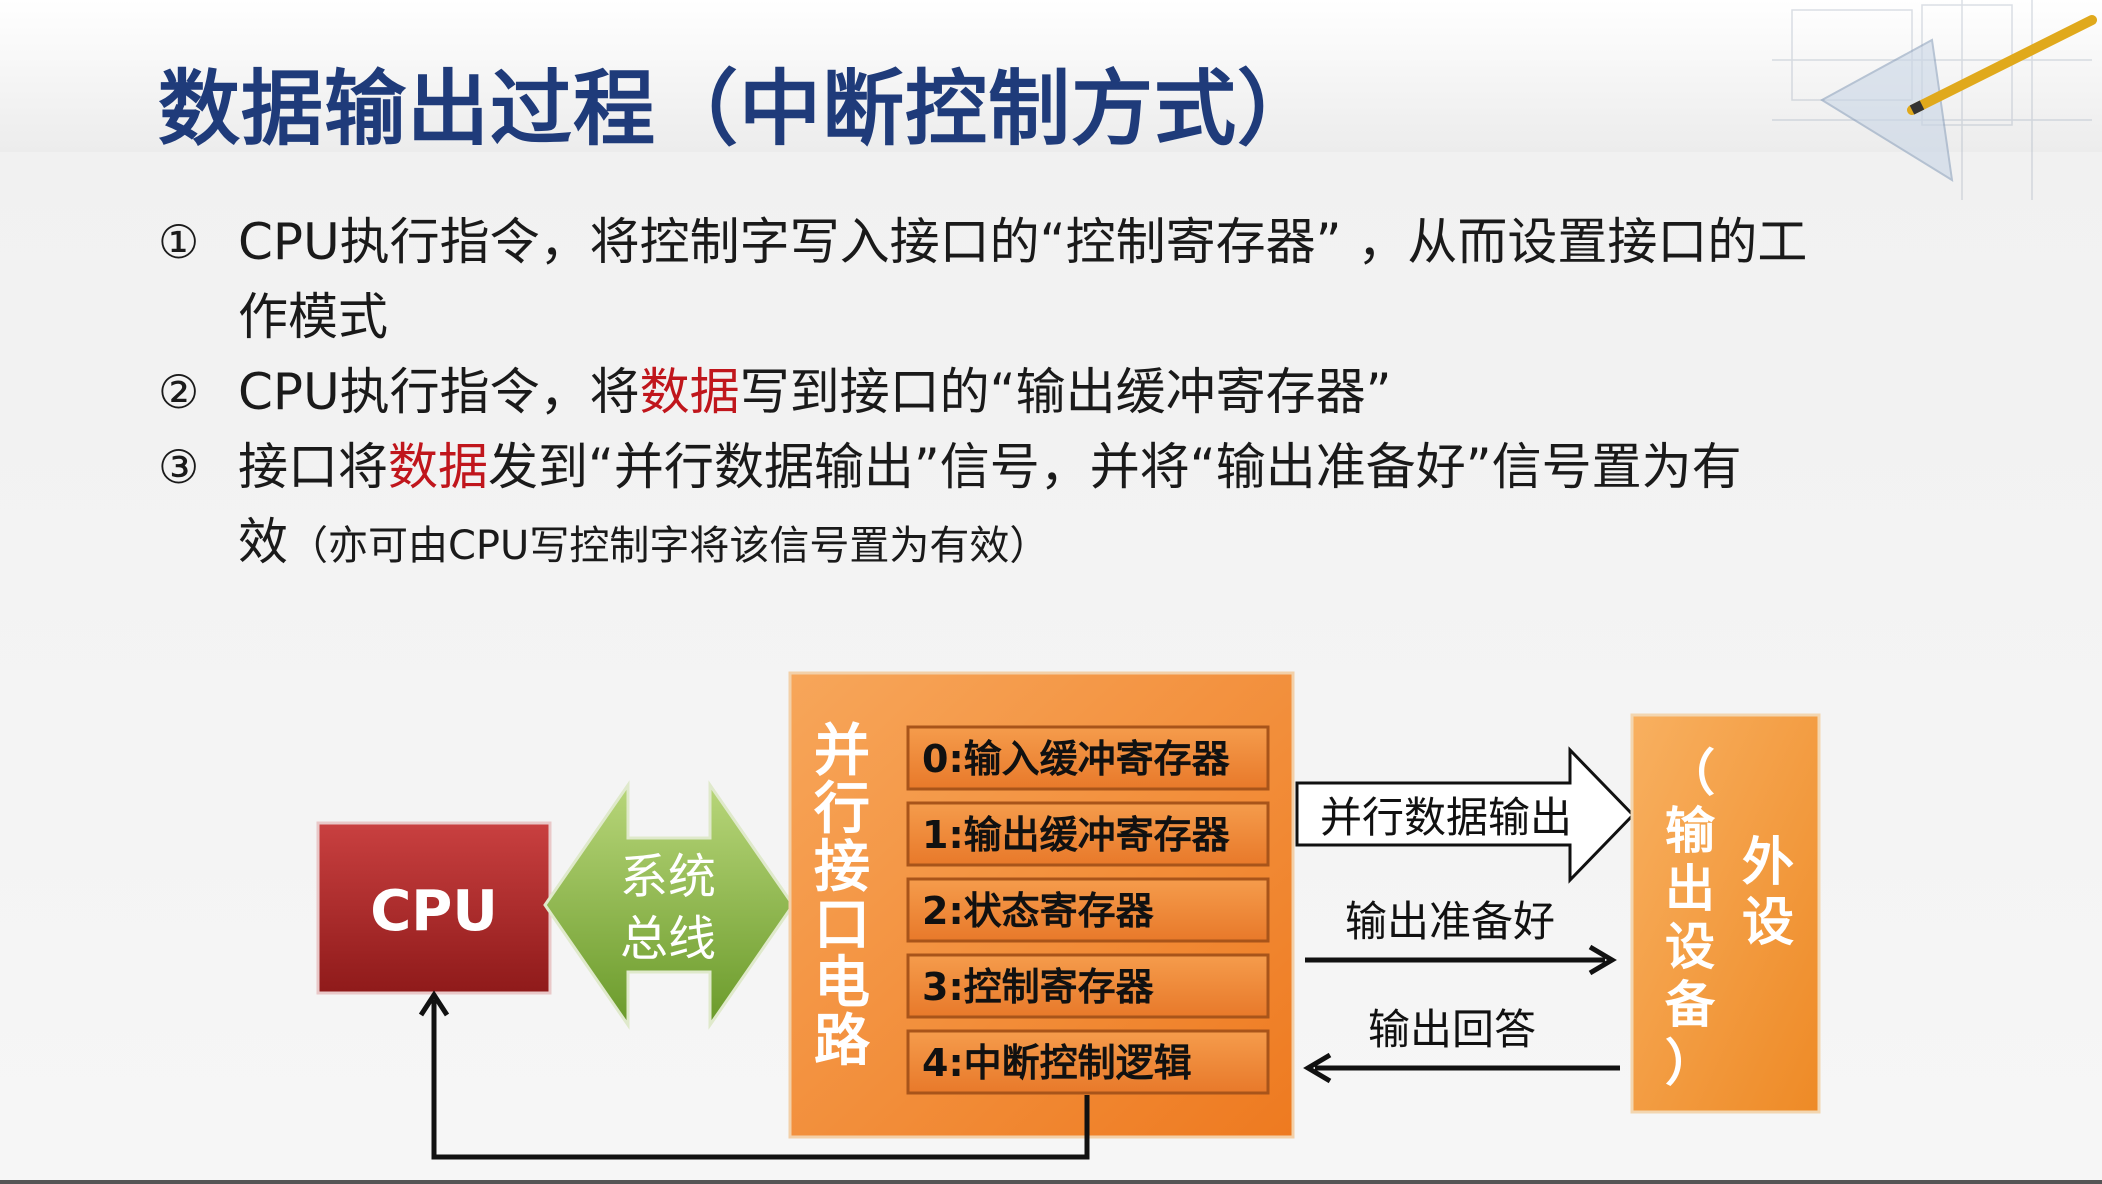 The image size is (2102, 1184). I want to click on interface-label: 并行接口电路, so click(842, 896).